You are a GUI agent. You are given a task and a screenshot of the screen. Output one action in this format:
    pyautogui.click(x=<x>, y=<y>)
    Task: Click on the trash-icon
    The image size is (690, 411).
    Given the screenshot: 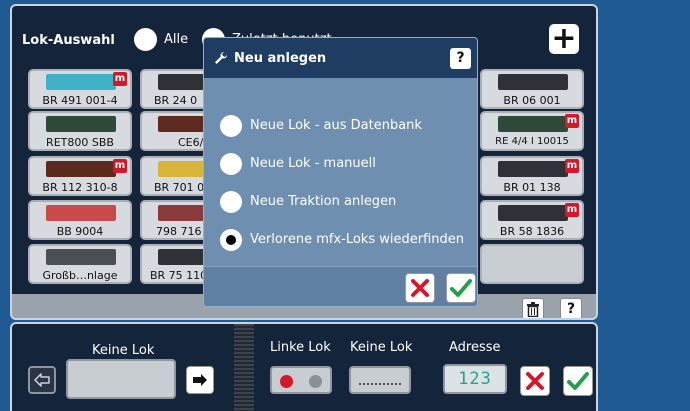 What is the action you would take?
    pyautogui.click(x=533, y=309)
    